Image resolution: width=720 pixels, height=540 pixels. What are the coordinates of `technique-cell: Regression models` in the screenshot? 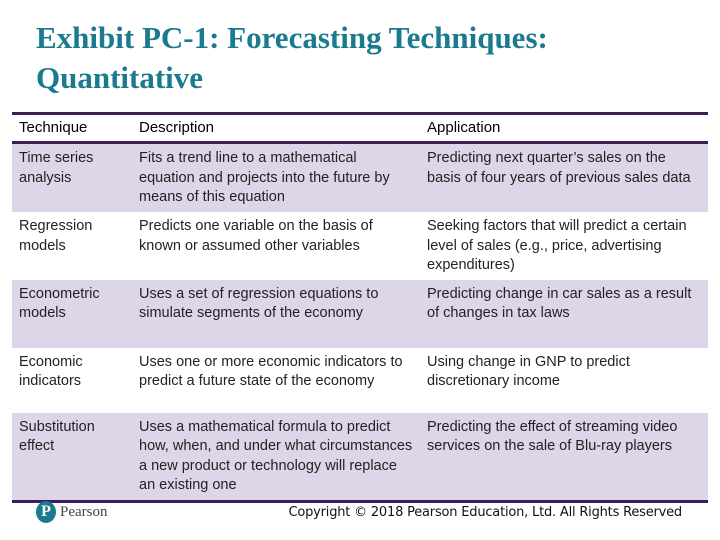 It's located at (72, 246).